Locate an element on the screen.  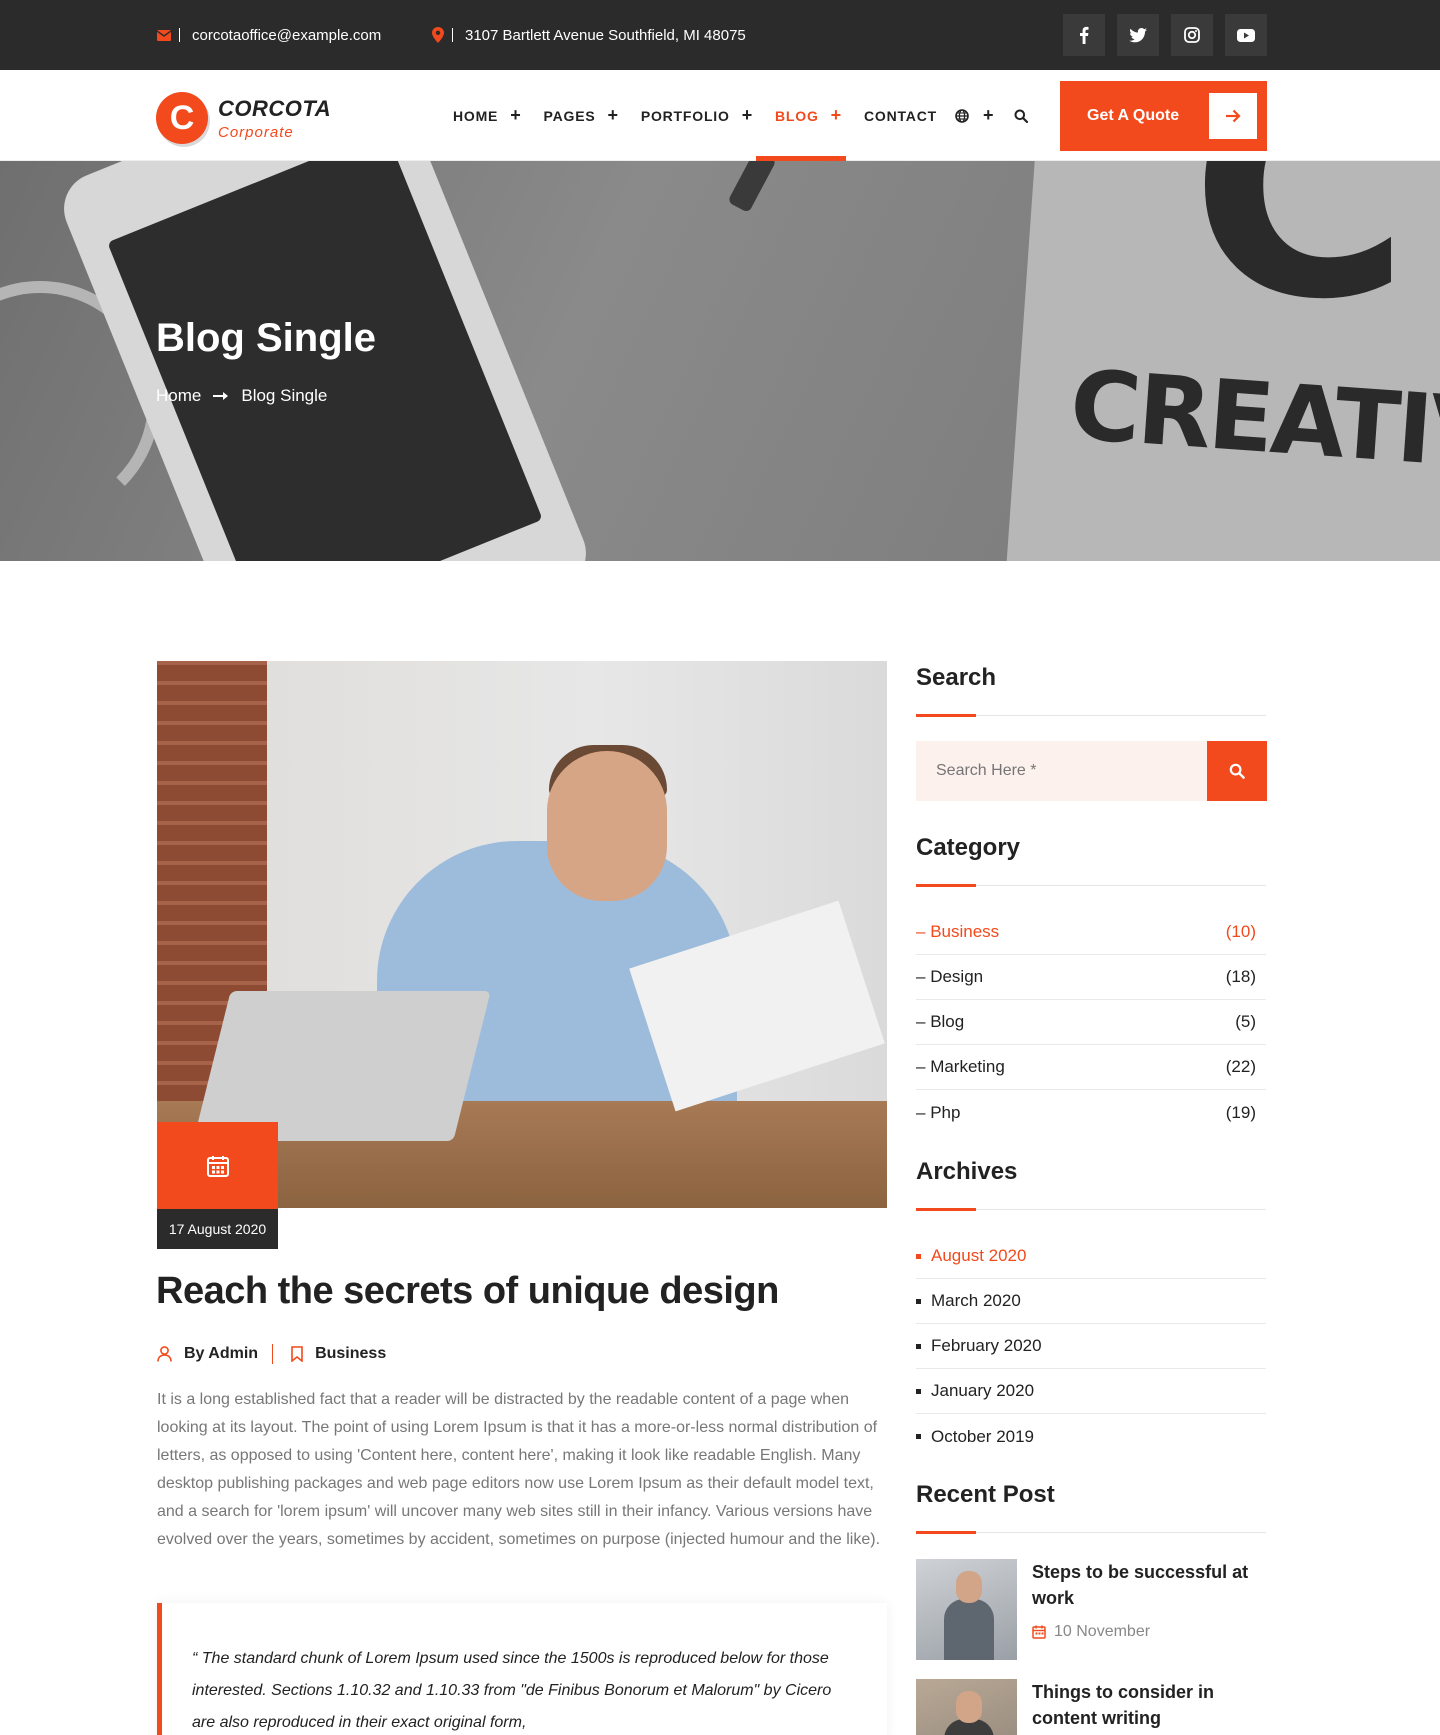
sidebar-archives-title: Archives is located at coordinates (967, 1171).